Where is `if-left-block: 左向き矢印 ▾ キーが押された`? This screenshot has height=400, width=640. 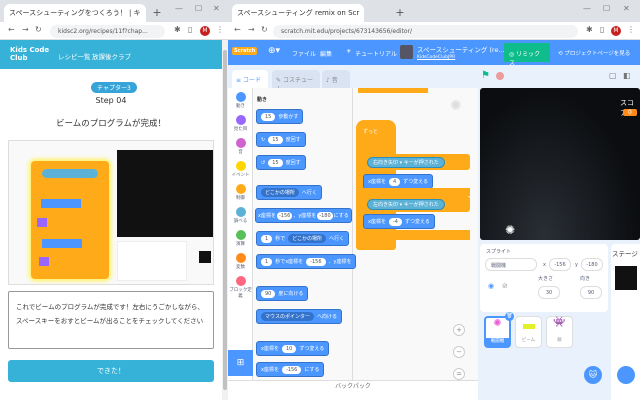
if-left-block: 左向き矢印 ▾ キーが押された is located at coordinates (416, 204).